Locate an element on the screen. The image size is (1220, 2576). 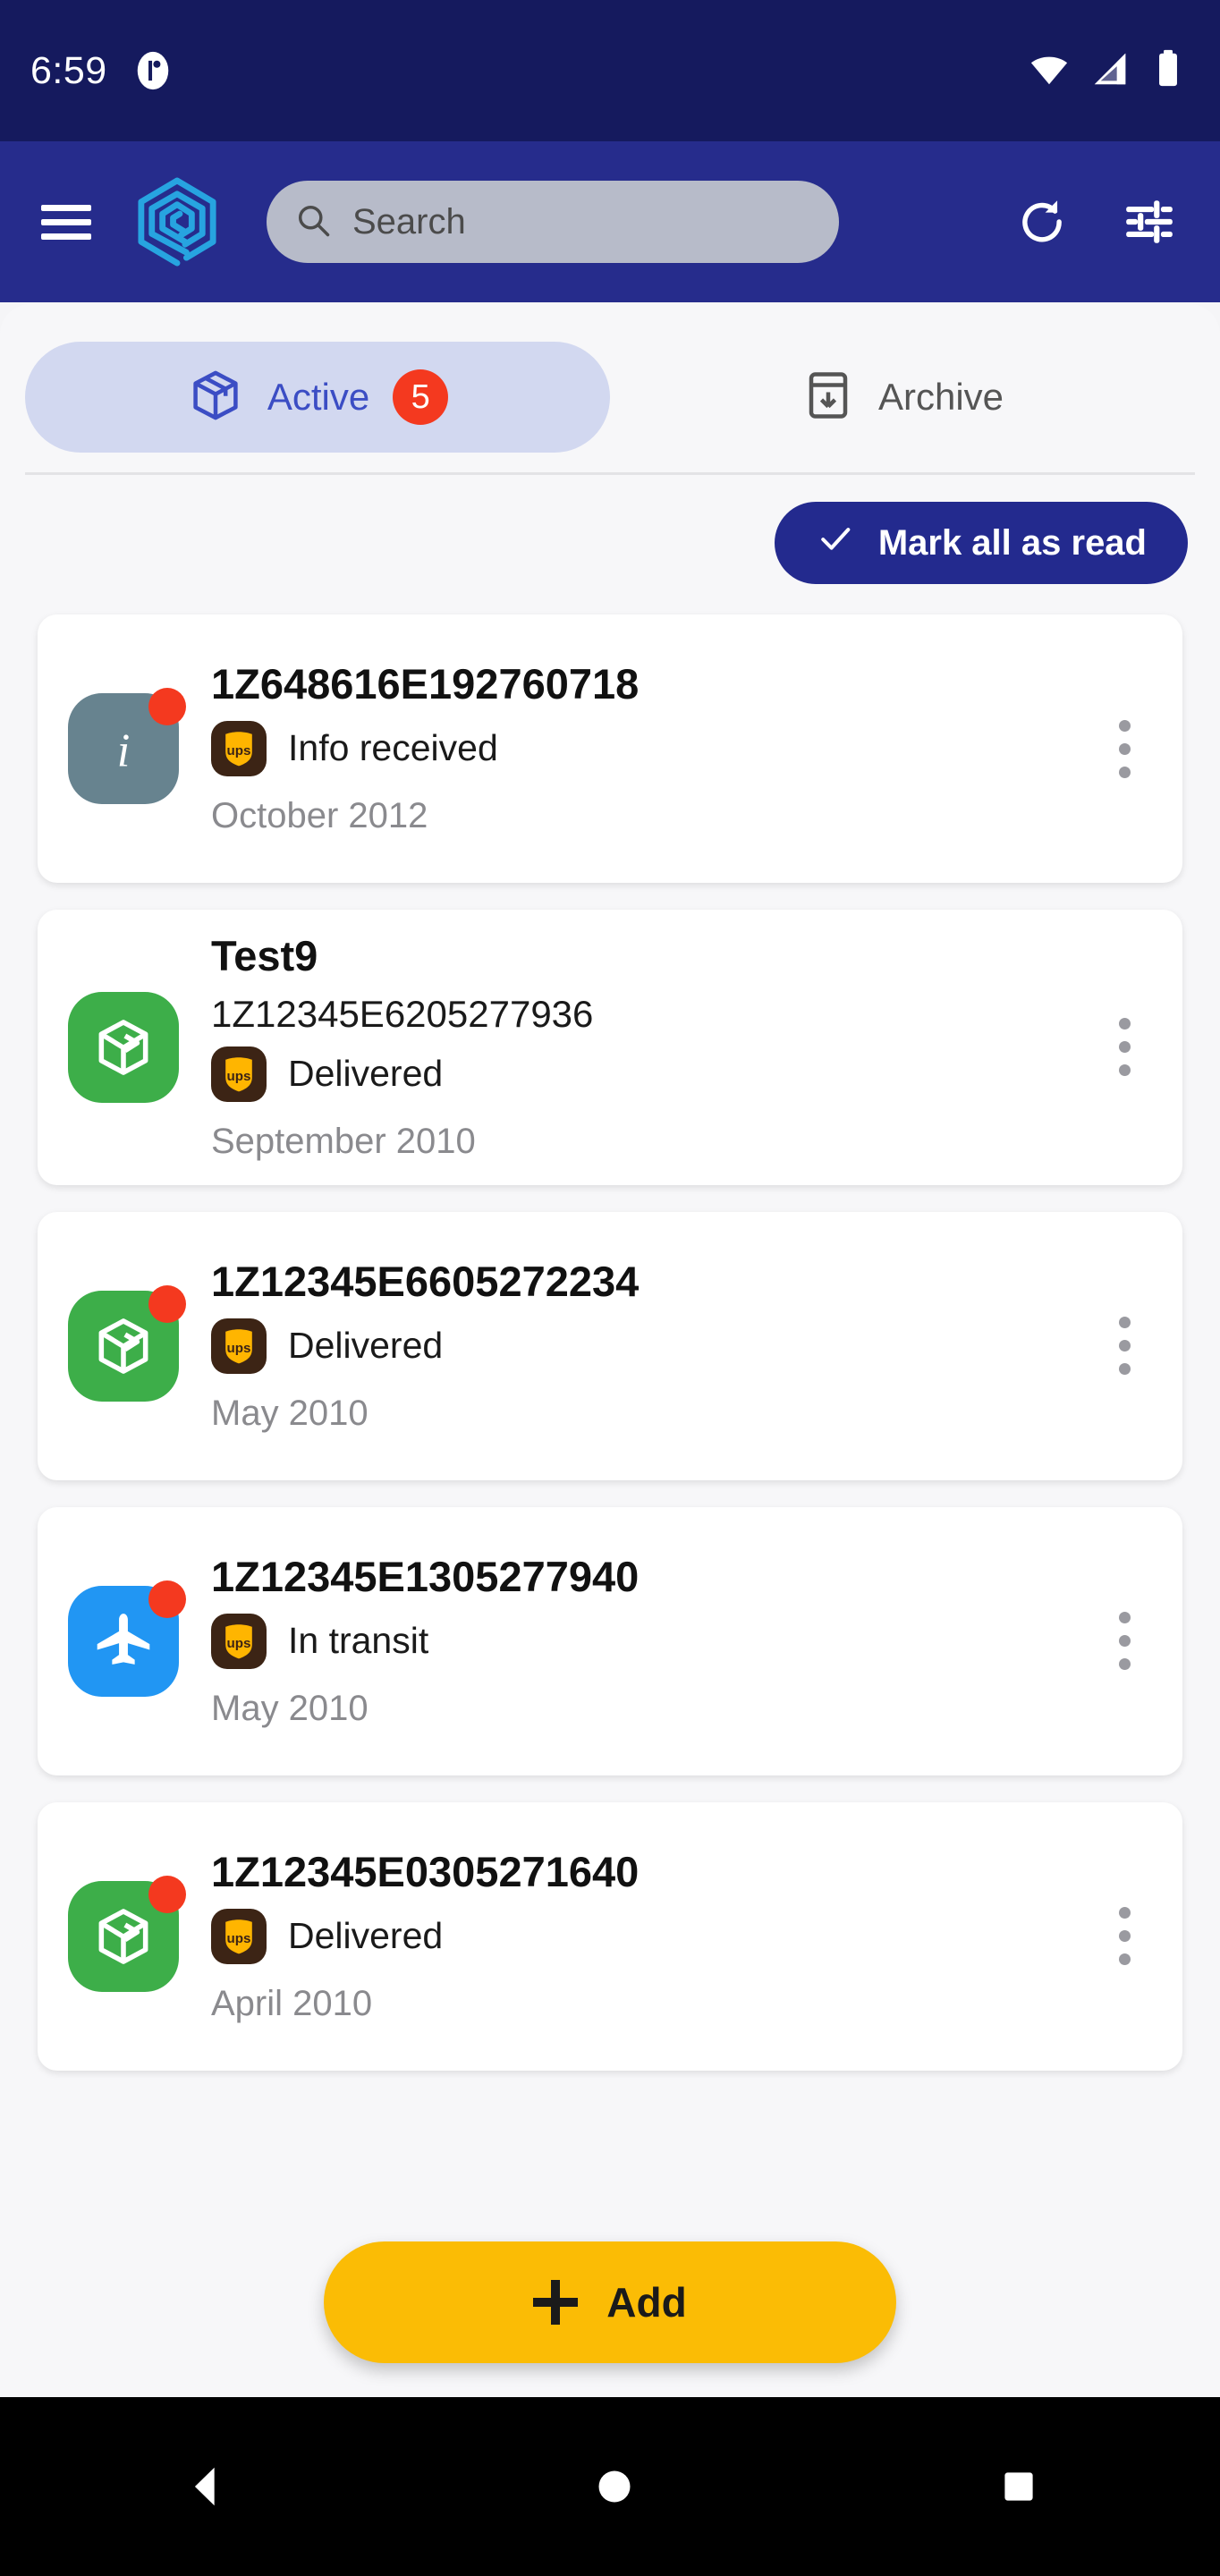
search-input: Search is located at coordinates (553, 222).